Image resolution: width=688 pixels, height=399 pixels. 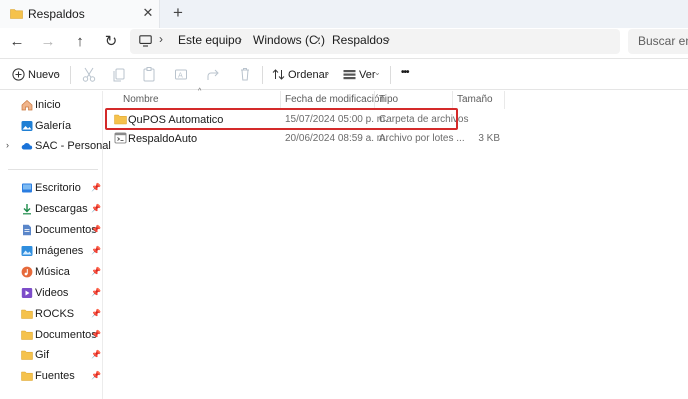 I want to click on sidebar-item-label: Descargas, so click(x=61, y=209).